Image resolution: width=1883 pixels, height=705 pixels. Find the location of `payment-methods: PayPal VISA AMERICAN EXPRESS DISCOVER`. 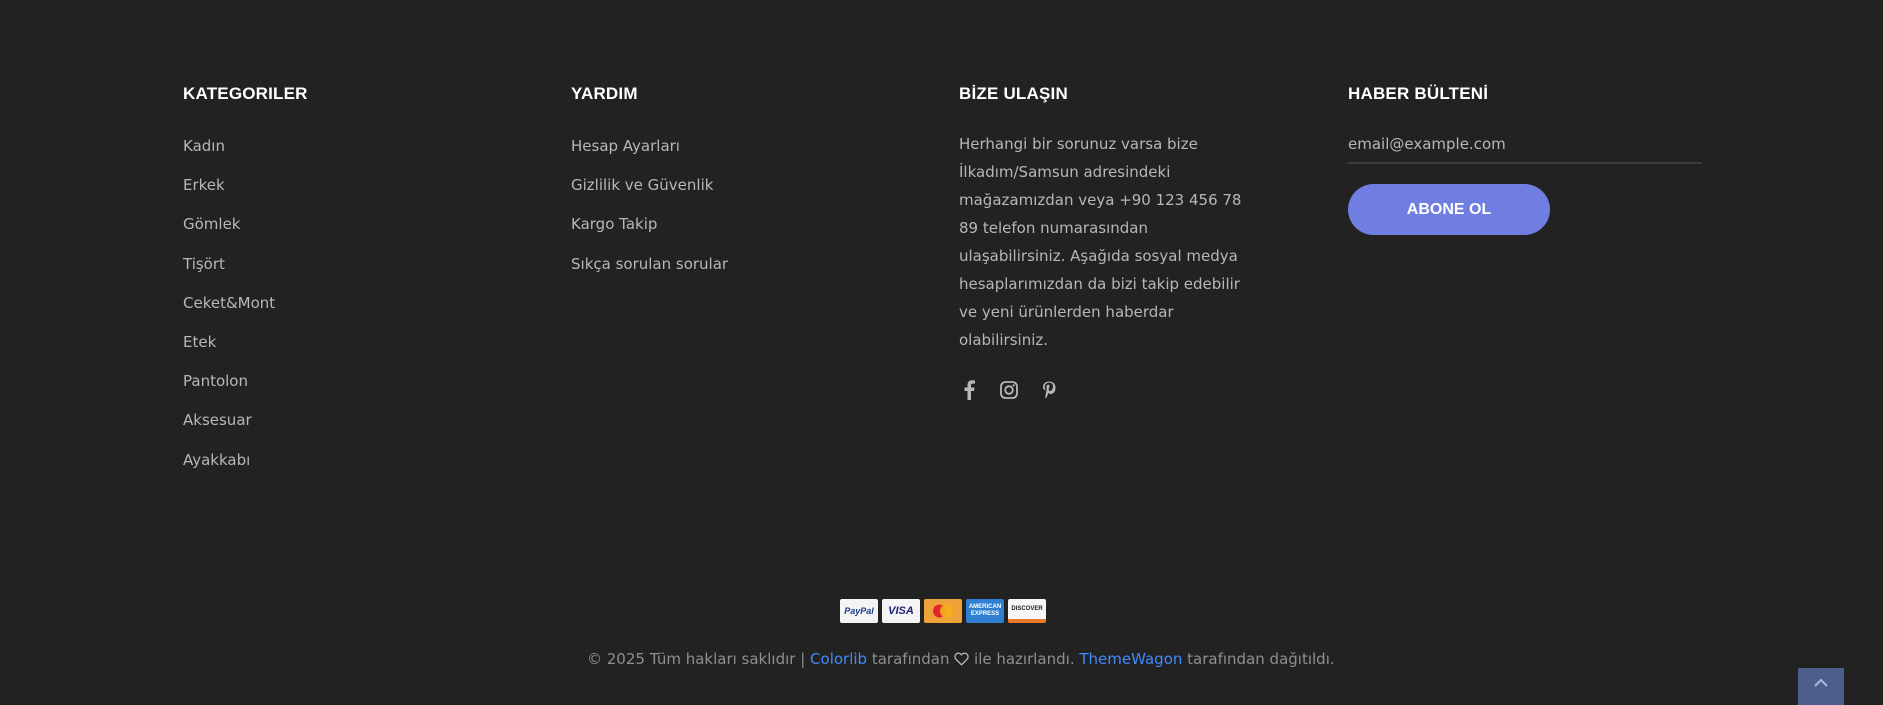

payment-methods: PayPal VISA AMERICAN EXPRESS DISCOVER is located at coordinates (943, 611).